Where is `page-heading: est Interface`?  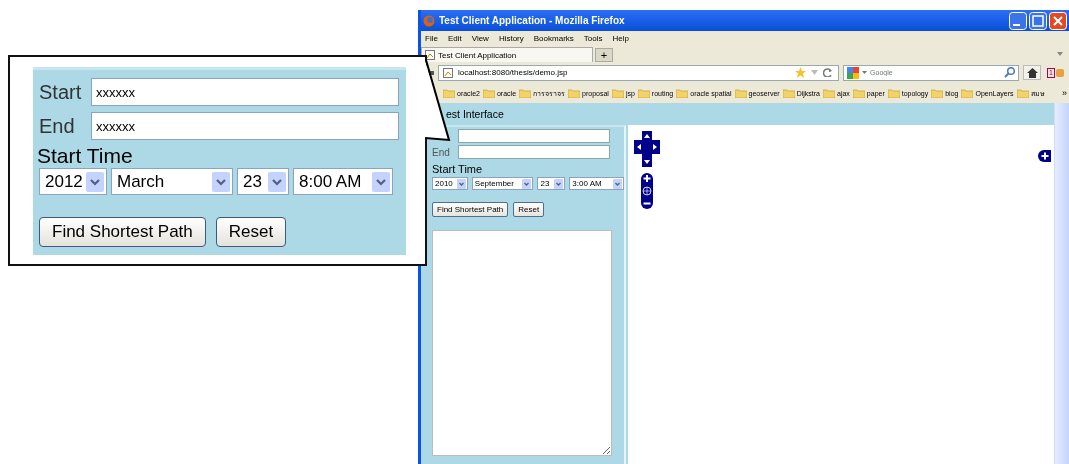 page-heading: est Interface is located at coordinates (475, 114).